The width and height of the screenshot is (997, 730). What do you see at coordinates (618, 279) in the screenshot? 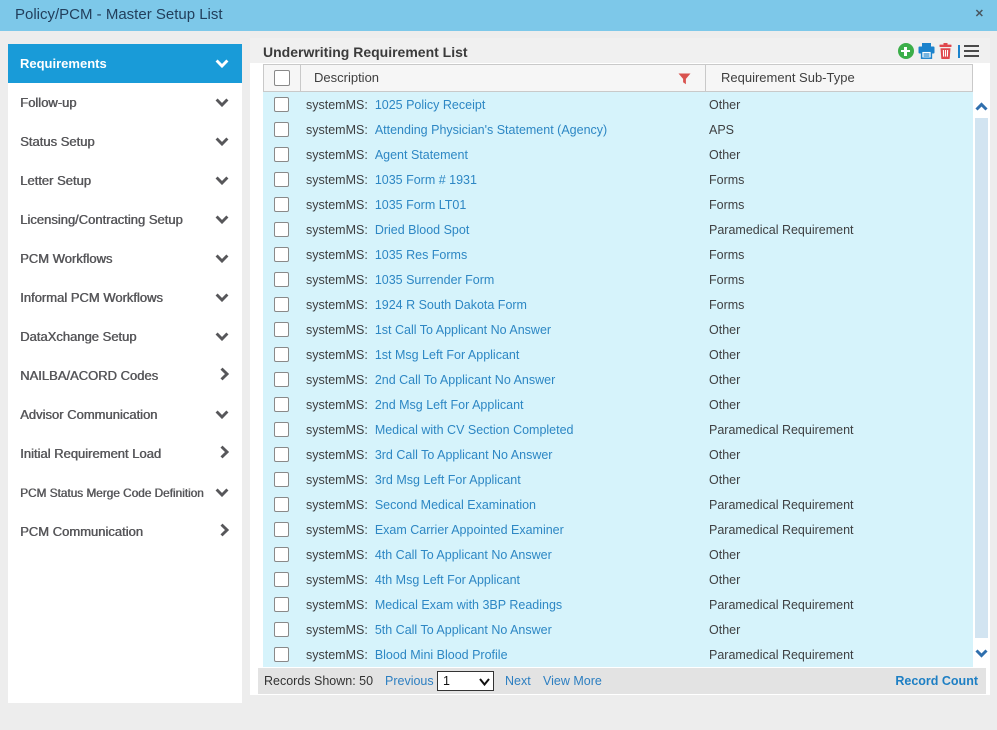
I see `table-row: systemMS: 1035 Surrender Form Forms` at bounding box center [618, 279].